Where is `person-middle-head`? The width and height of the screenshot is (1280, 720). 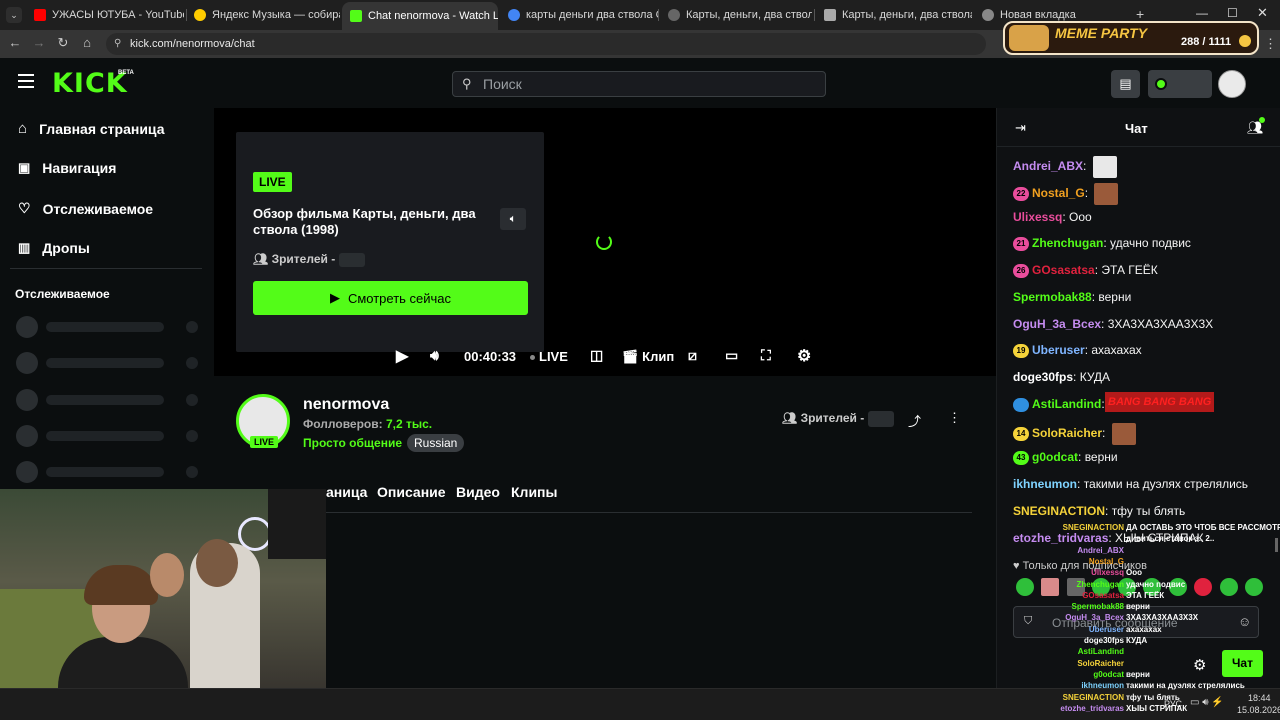
person-middle-head is located at coordinates (167, 575).